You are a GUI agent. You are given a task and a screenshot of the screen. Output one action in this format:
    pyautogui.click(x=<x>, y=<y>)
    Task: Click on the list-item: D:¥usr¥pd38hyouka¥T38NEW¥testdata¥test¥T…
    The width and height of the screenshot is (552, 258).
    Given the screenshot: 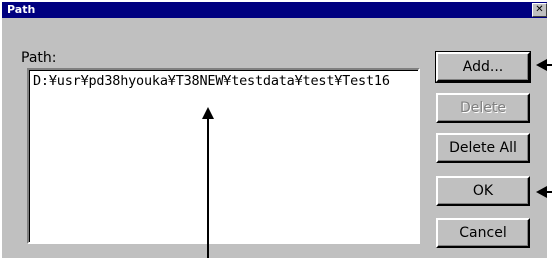 What is the action you would take?
    pyautogui.click(x=211, y=81)
    